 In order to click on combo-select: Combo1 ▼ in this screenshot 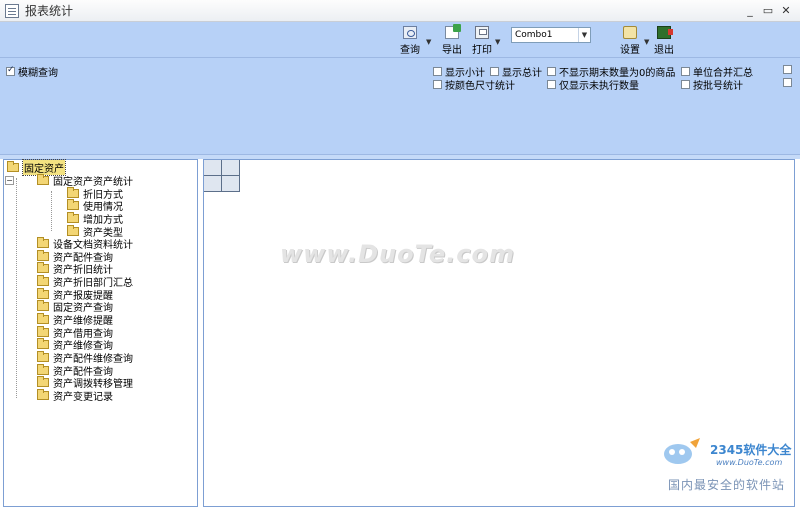, I will do `click(551, 35)`.